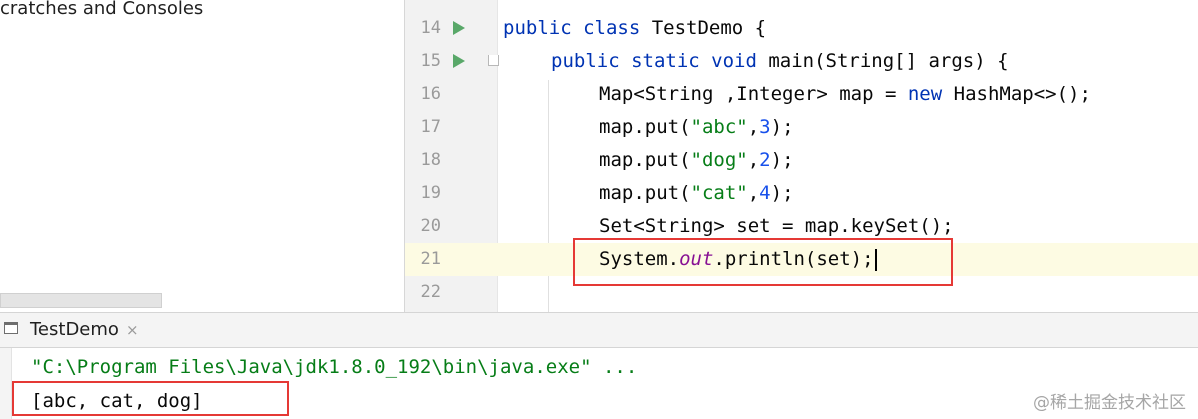 The height and width of the screenshot is (419, 1198). What do you see at coordinates (763, 262) in the screenshot?
I see `annotation-highlight-box` at bounding box center [763, 262].